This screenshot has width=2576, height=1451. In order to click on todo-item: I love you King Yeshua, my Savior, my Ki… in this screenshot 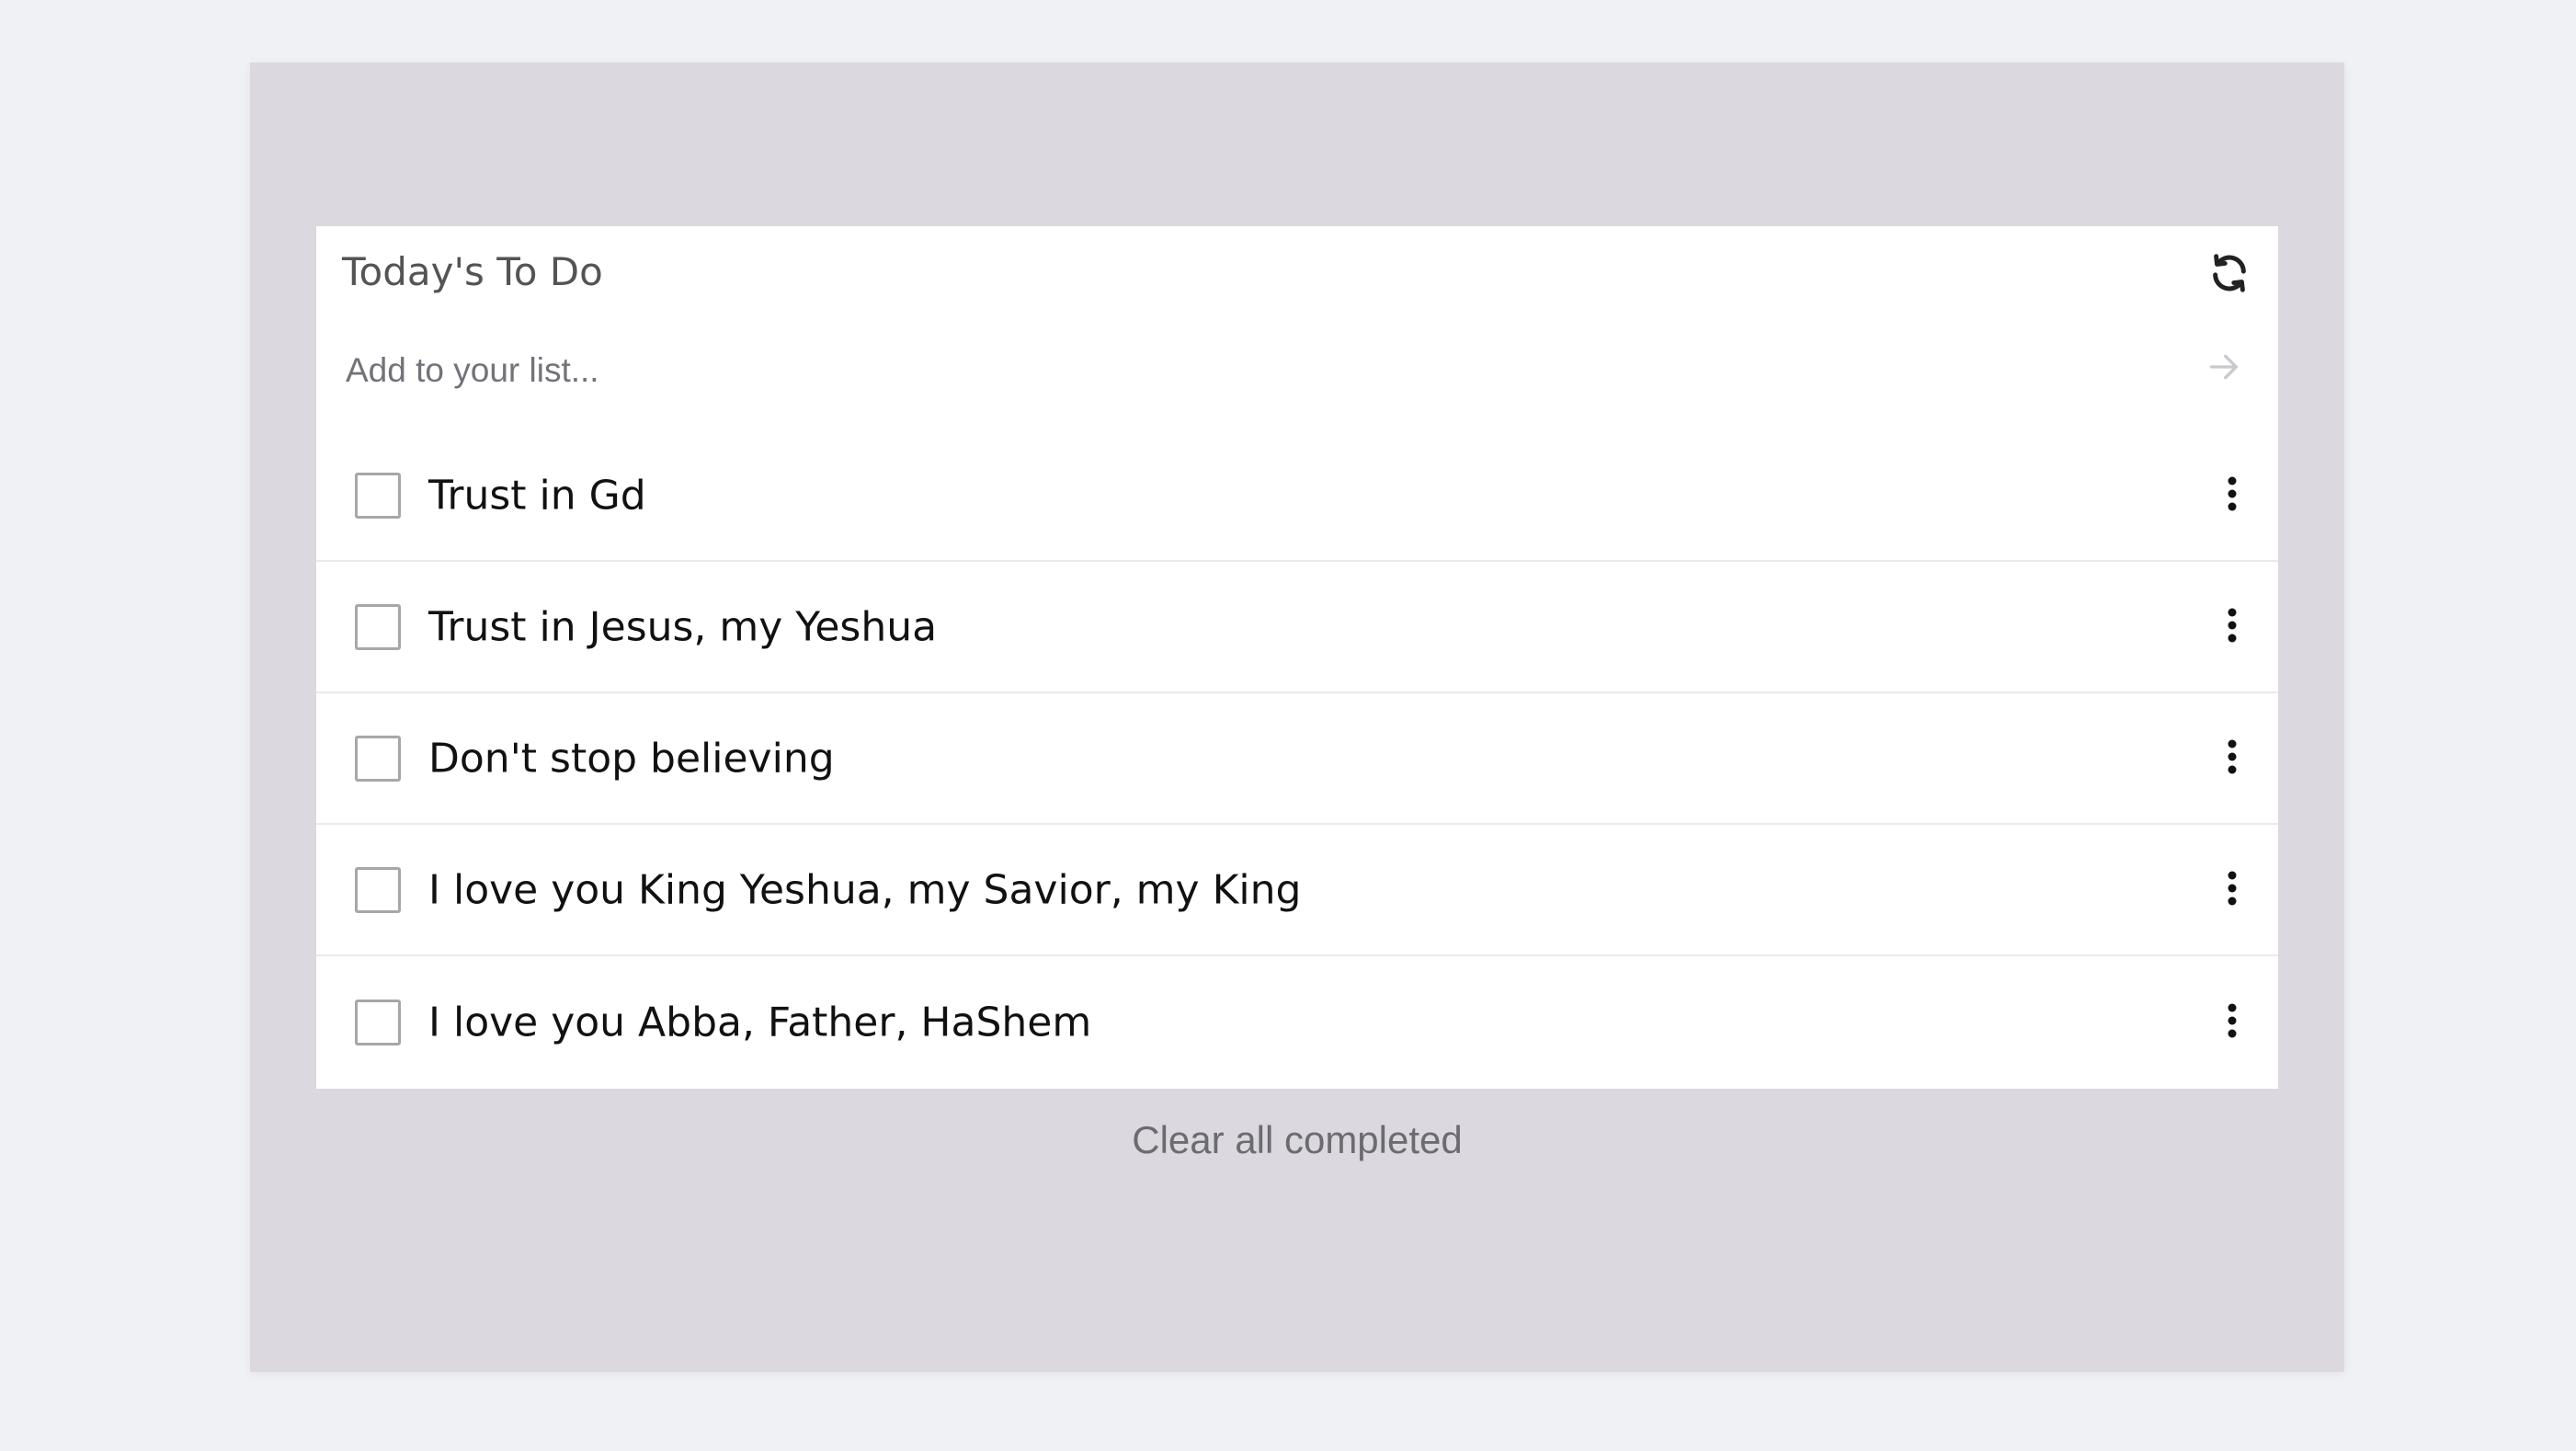, I will do `click(1297, 890)`.